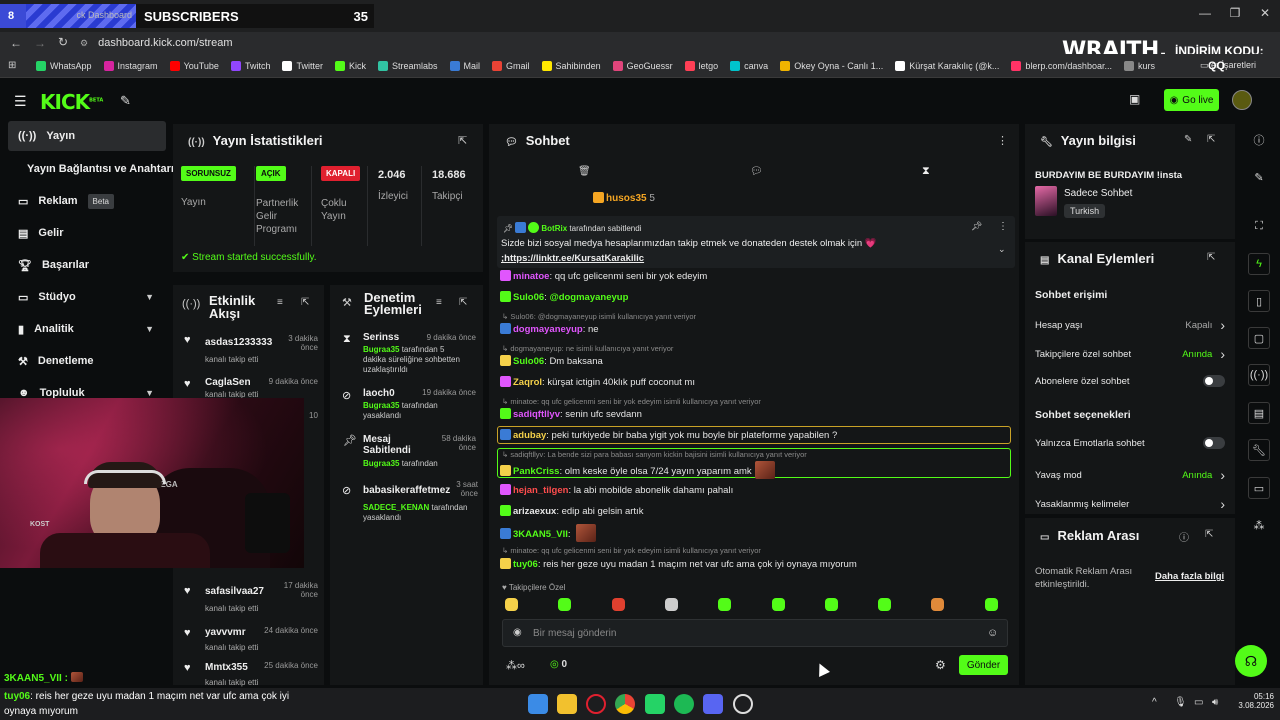 Image resolution: width=1280 pixels, height=720 pixels. Describe the element at coordinates (302, 65) in the screenshot. I see `bookmark-item: Twitter` at that location.